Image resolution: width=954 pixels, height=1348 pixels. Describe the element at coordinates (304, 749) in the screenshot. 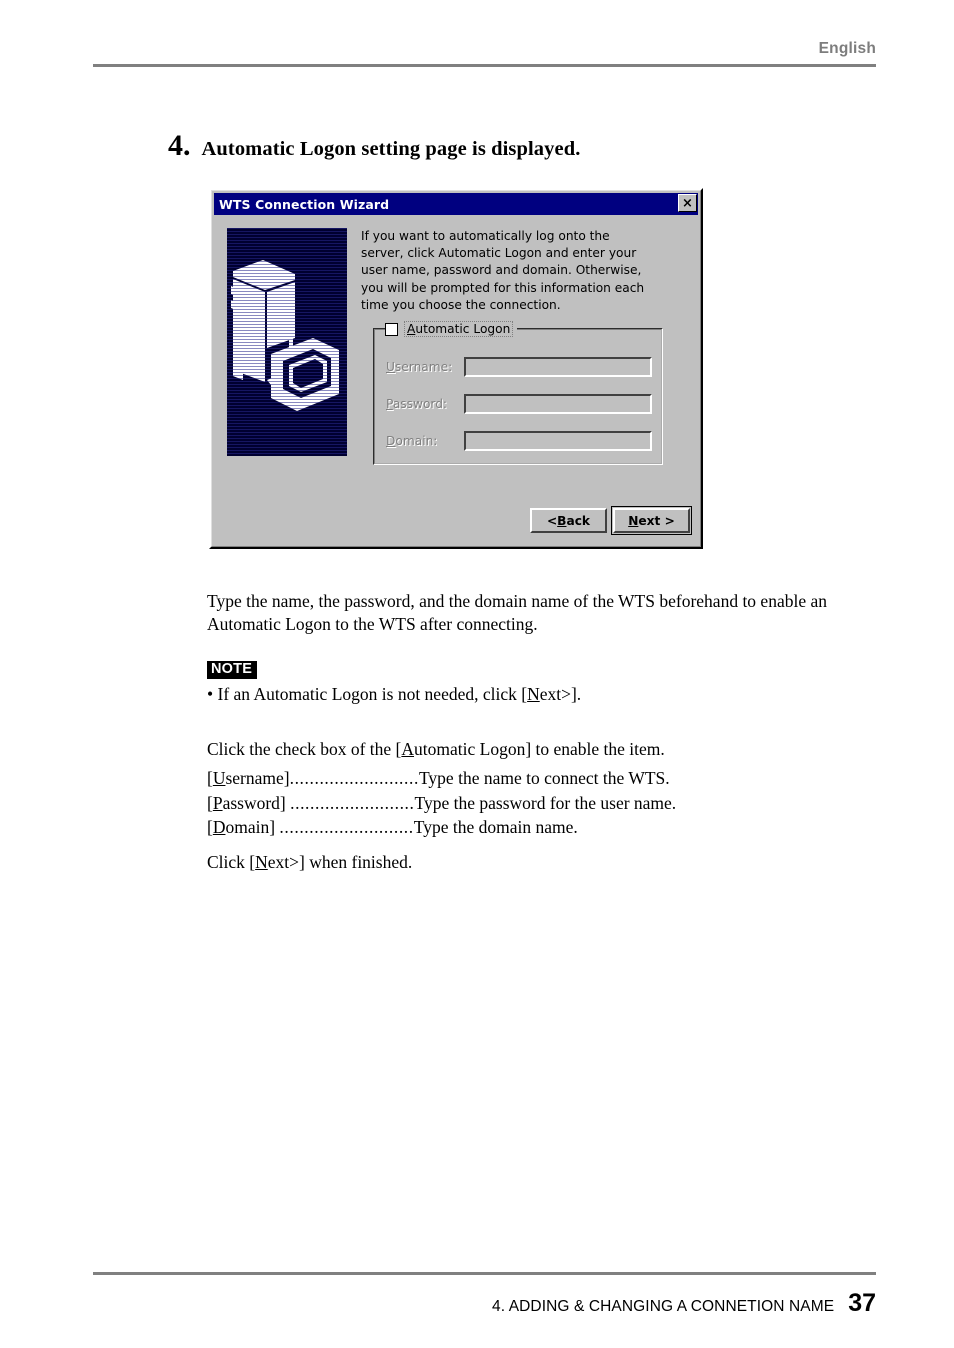

I see `checkbox-paragraph-prefix: Click the check box of the [` at that location.